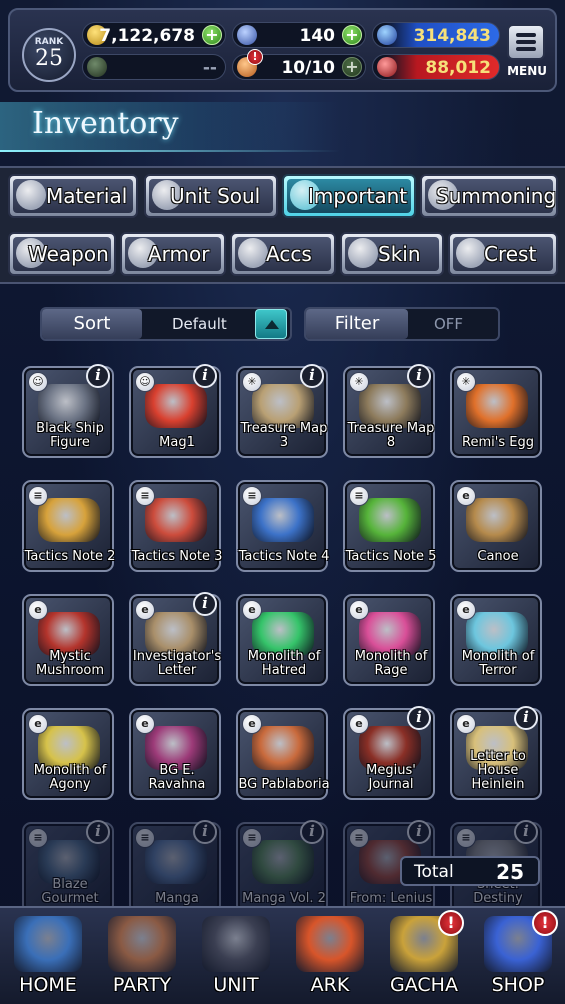  What do you see at coordinates (142, 944) in the screenshot?
I see `party-icon` at bounding box center [142, 944].